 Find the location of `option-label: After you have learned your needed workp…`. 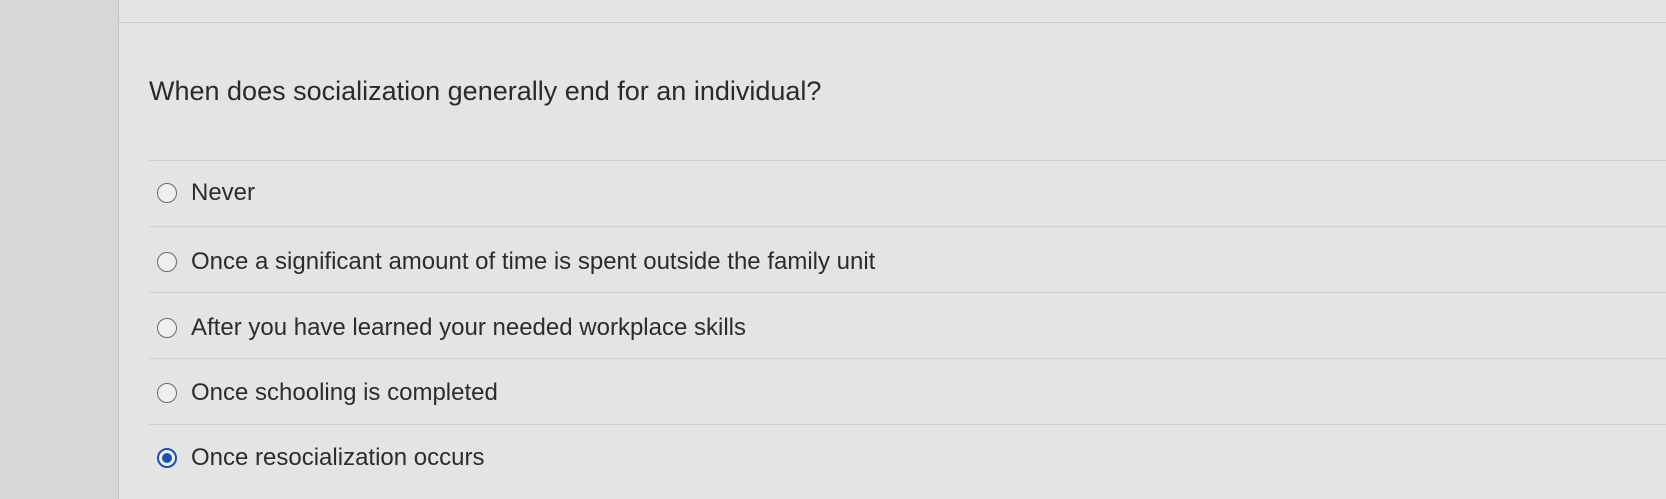

option-label: After you have learned your needed workp… is located at coordinates (468, 327).